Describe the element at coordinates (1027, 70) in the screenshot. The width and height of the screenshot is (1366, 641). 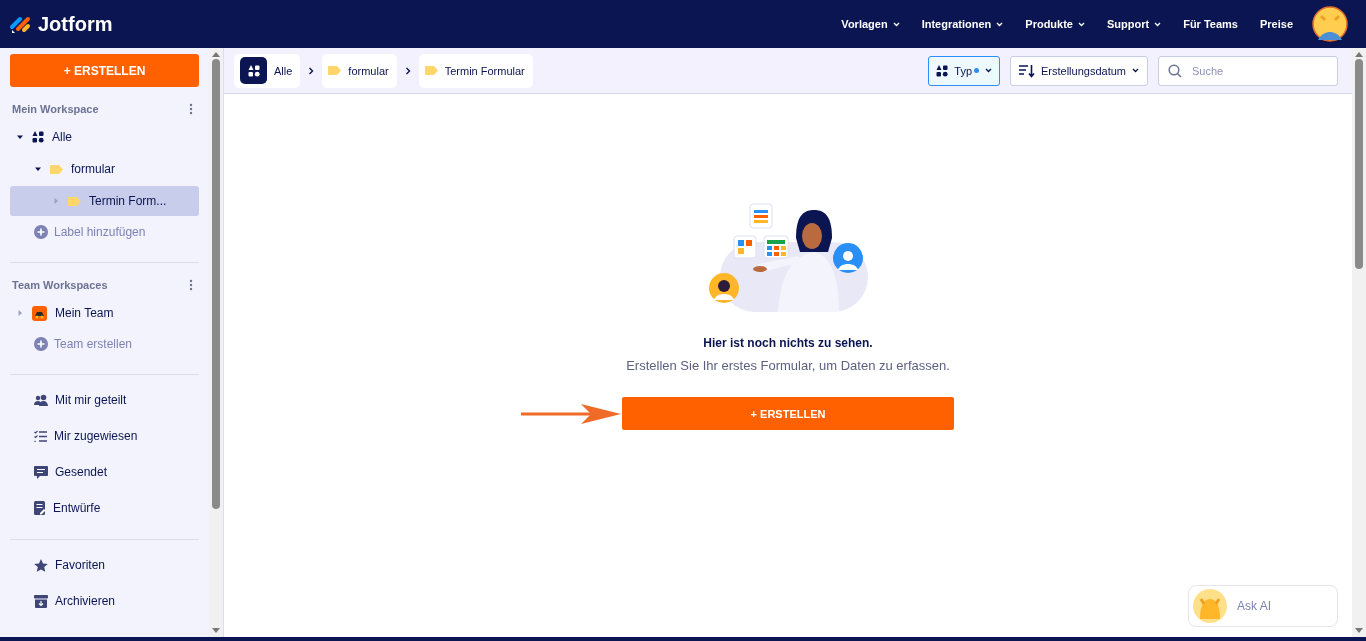
I see `sort-icon` at that location.